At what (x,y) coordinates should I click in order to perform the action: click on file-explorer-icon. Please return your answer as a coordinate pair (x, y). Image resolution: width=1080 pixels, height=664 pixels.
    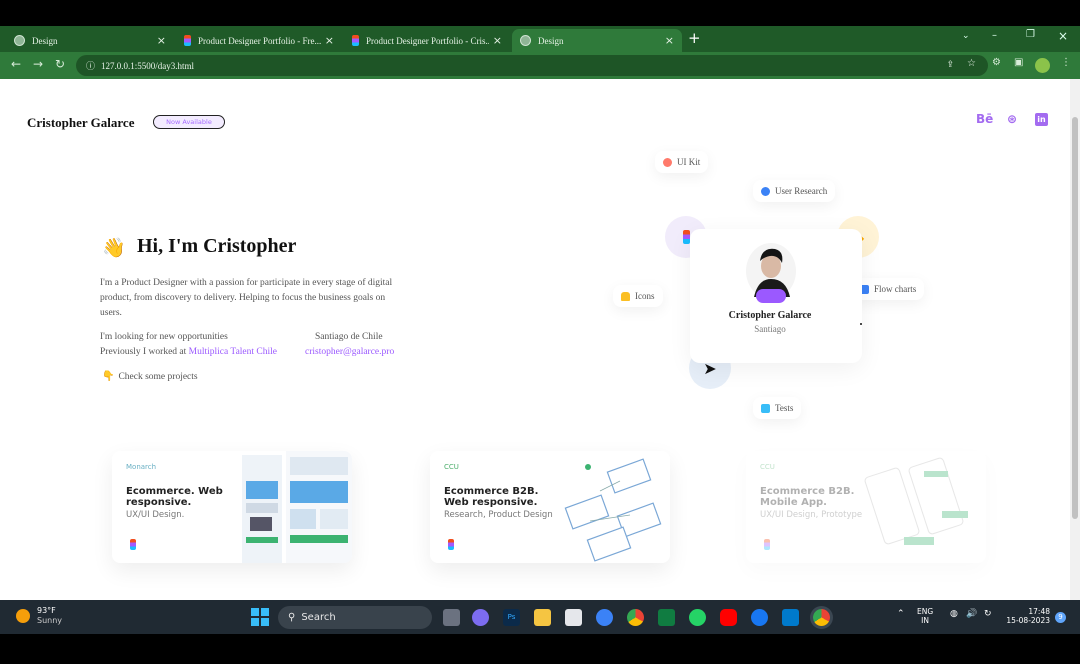
    Looking at the image, I should click on (542, 617).